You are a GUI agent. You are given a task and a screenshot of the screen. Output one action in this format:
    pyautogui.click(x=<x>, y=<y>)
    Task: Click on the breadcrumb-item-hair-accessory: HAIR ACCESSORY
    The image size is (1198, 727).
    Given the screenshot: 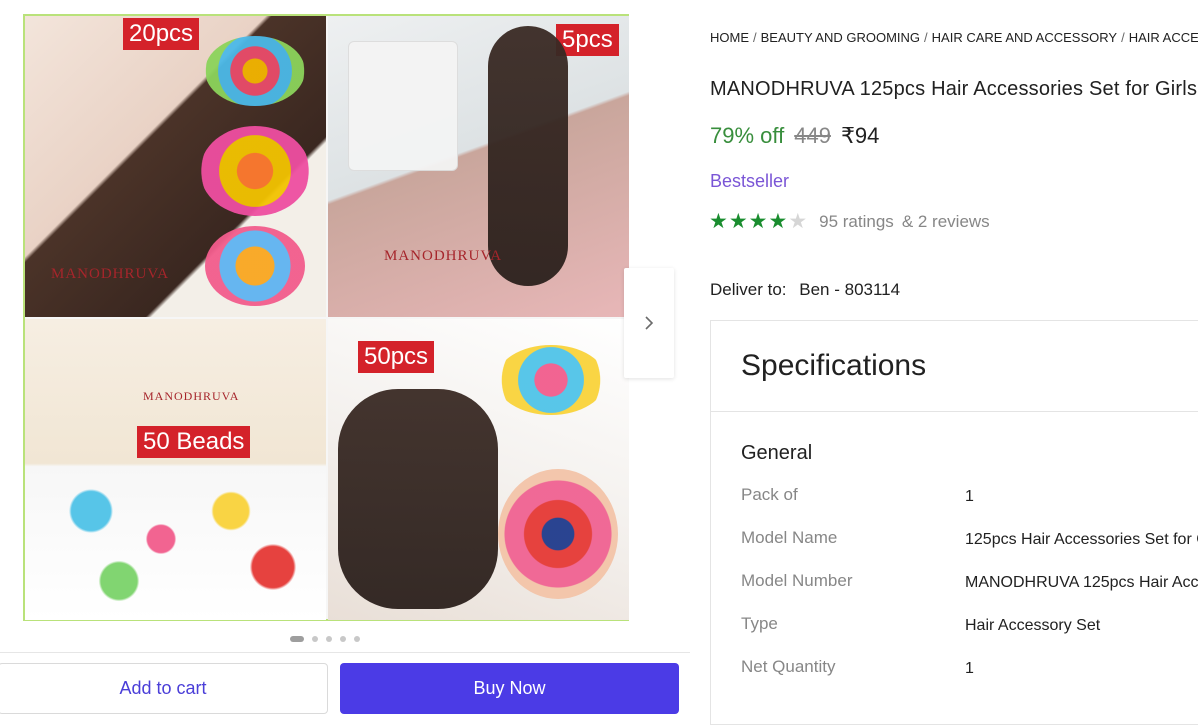 What is the action you would take?
    pyautogui.click(x=1163, y=37)
    